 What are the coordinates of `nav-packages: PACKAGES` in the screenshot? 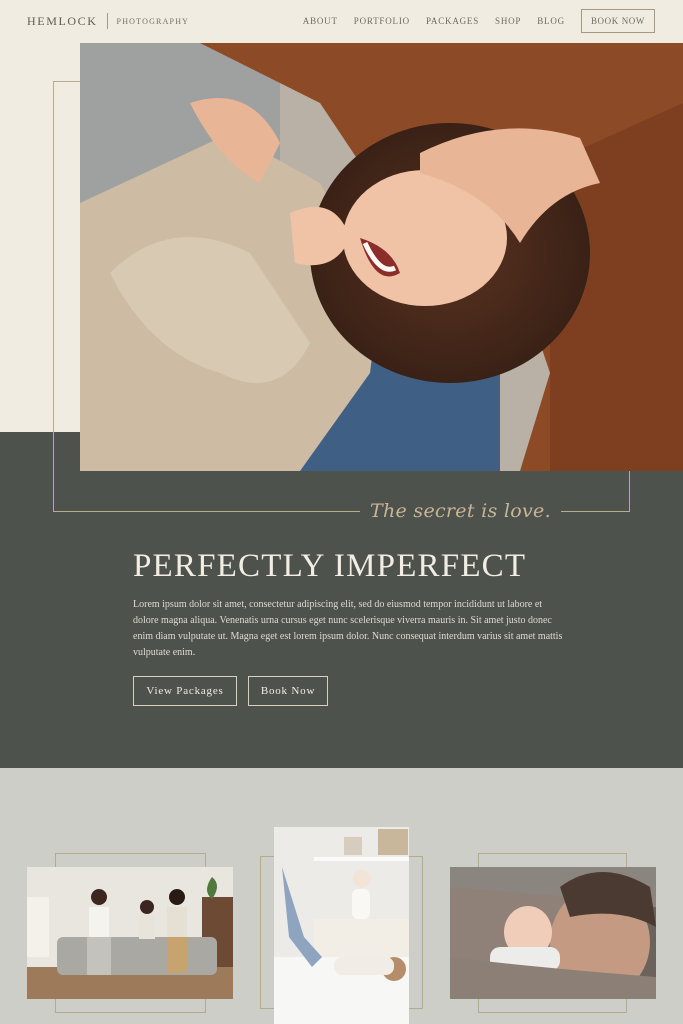 It's located at (452, 21).